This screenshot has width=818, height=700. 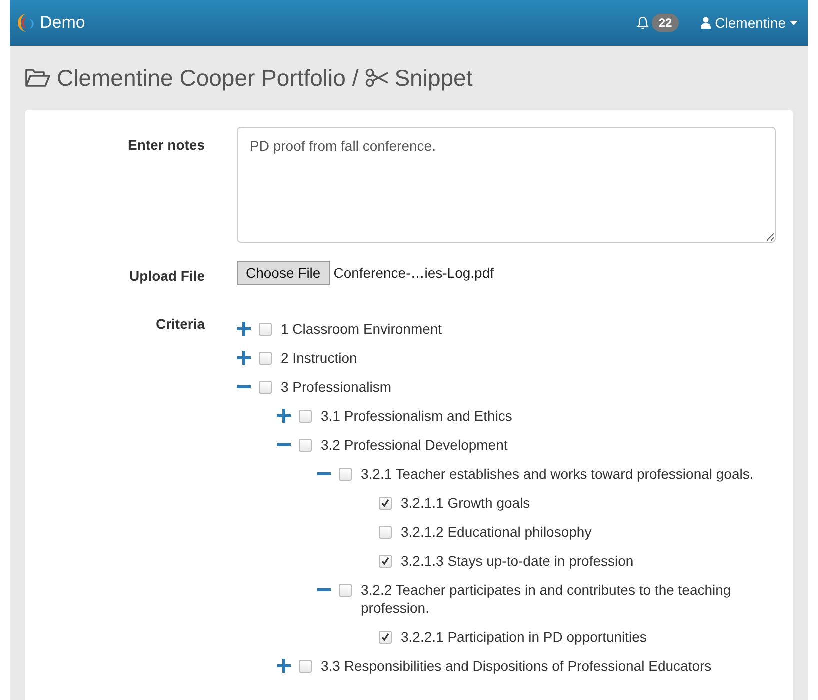 I want to click on logo-icon, so click(x=27, y=23).